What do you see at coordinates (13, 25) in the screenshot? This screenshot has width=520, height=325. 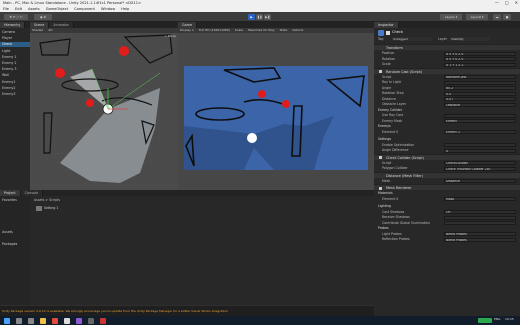 I see `tab-hierarchy: Hierarchy` at bounding box center [13, 25].